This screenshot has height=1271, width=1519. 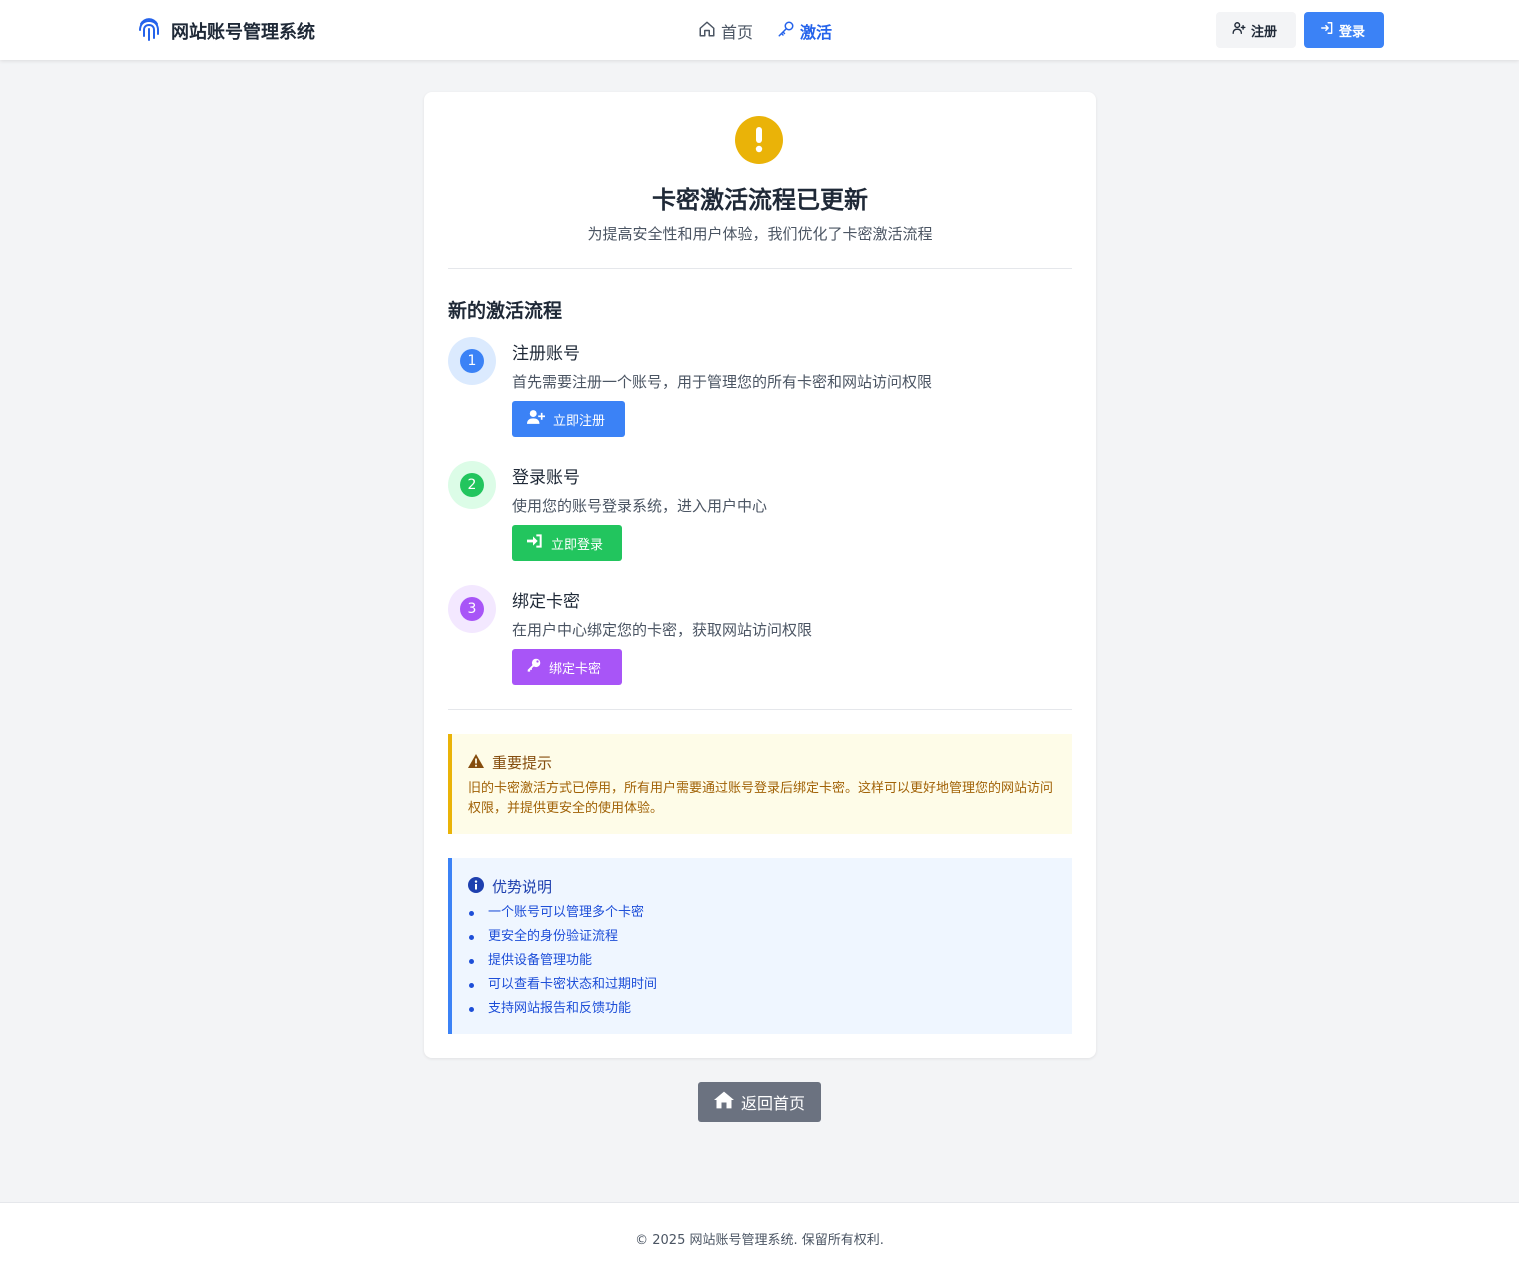 I want to click on step-register: 1 注册账号 首先需要注册一个账号，用于管理您的所有卡密和网站访问权限 立即注册, so click(x=760, y=387).